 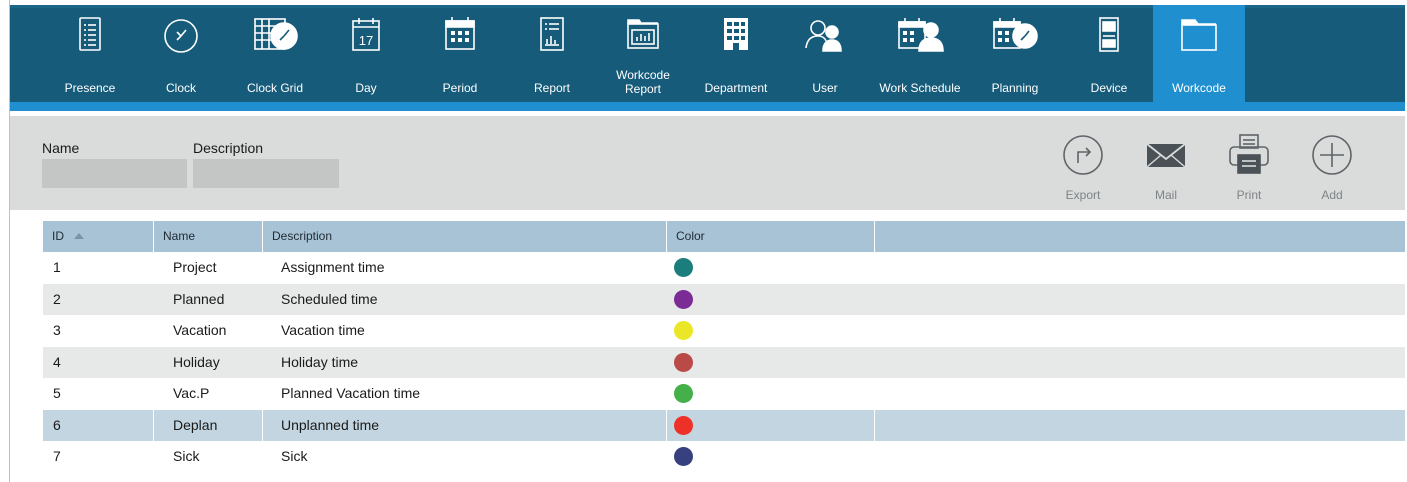 I want to click on table-row: 5 Vac.P Planned Vacation time, so click(x=724, y=394).